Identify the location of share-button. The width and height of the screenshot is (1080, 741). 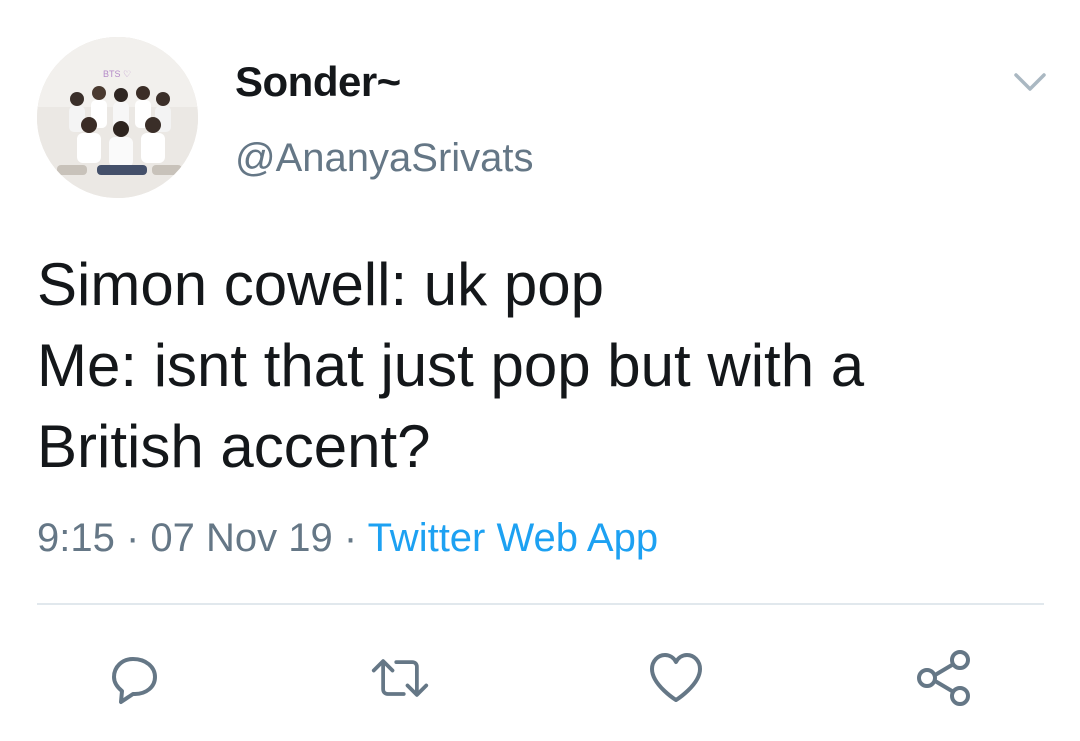
(944, 678).